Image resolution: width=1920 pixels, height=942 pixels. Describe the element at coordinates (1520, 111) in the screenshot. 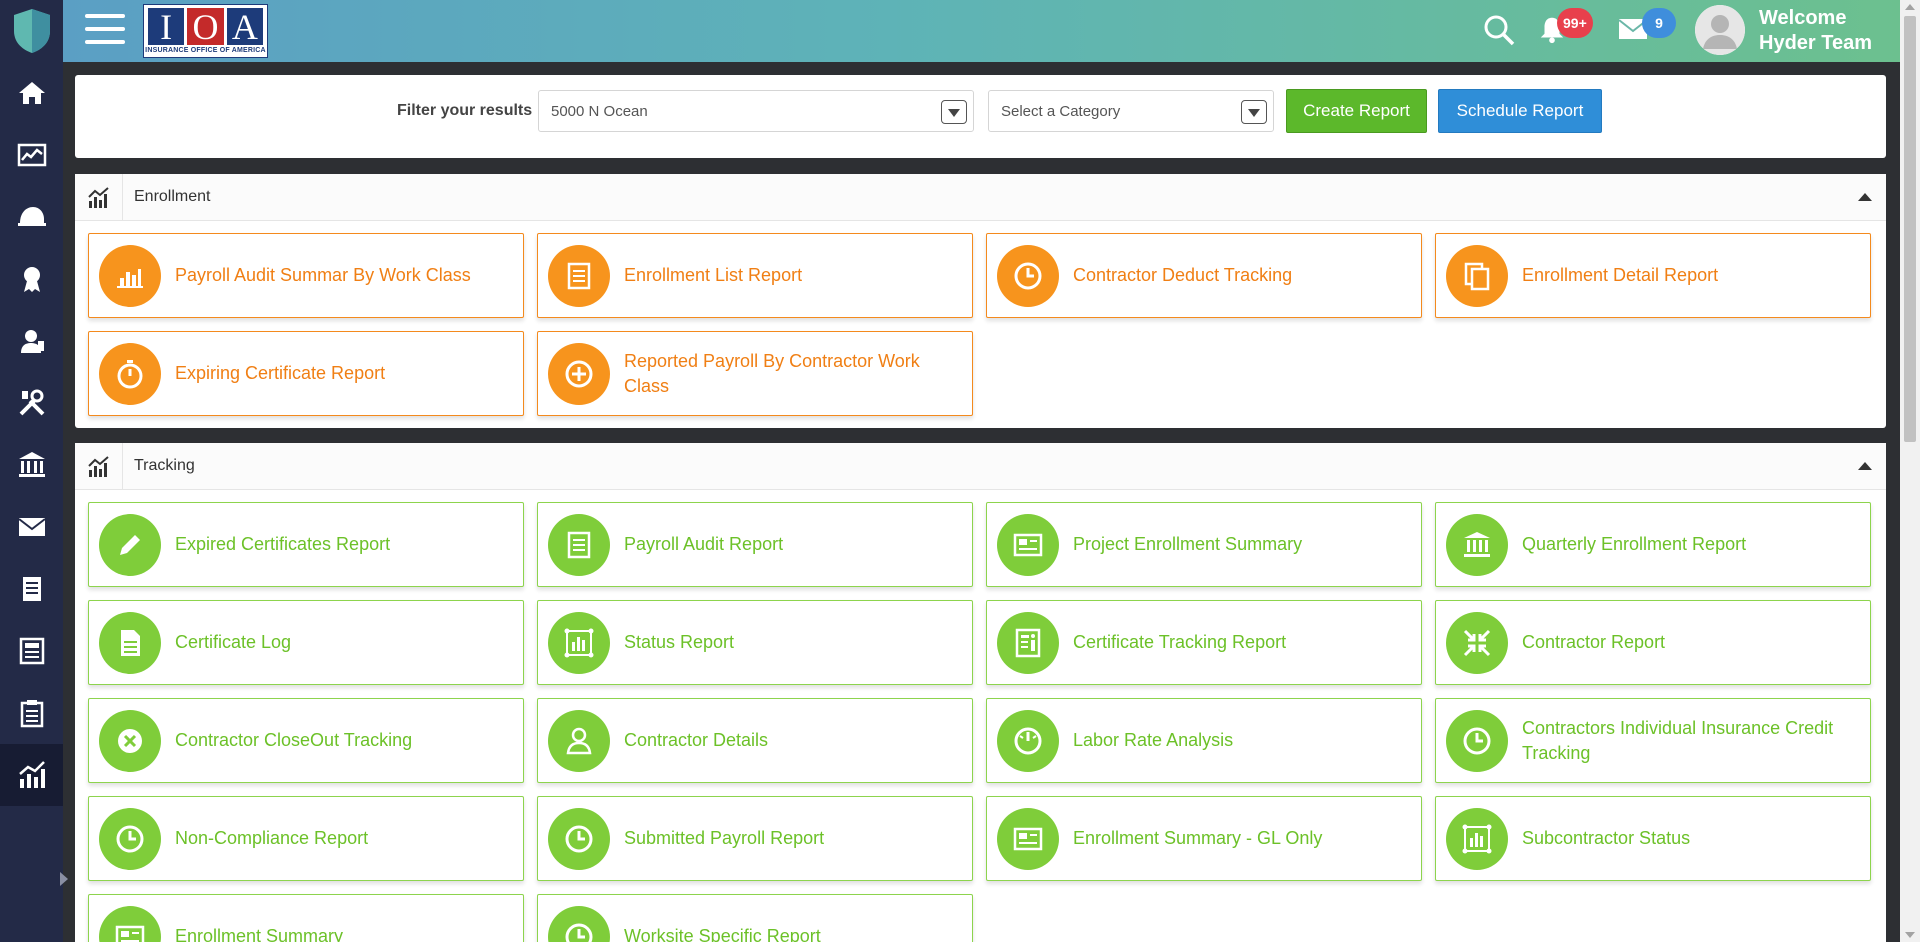

I see `schedule-report-button: Schedule Report` at that location.